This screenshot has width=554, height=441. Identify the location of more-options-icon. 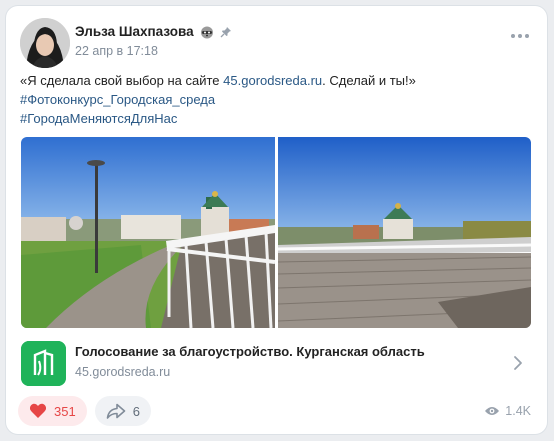
(520, 36).